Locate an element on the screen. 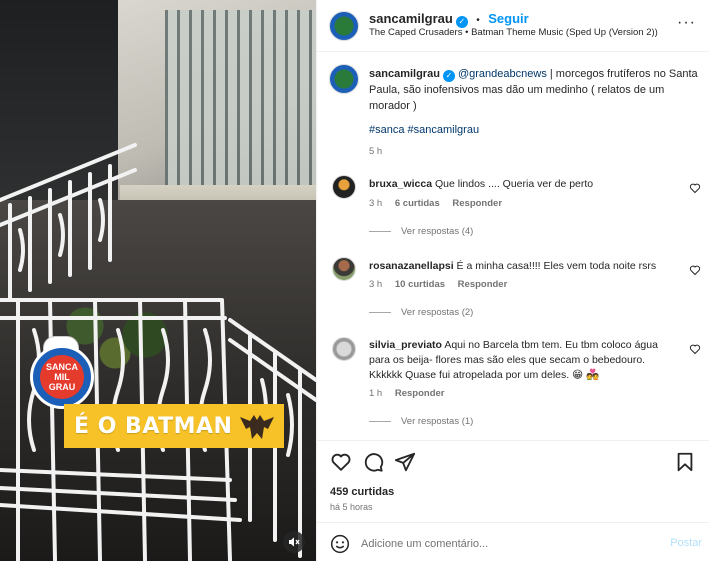  view-replies-button: Ver respostas (4) is located at coordinates (421, 231).